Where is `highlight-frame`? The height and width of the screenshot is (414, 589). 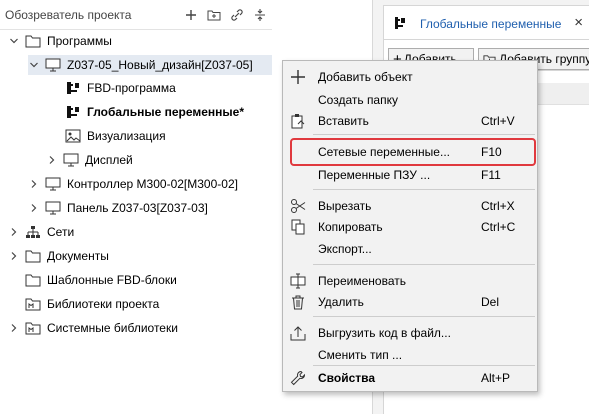 highlight-frame is located at coordinates (413, 152).